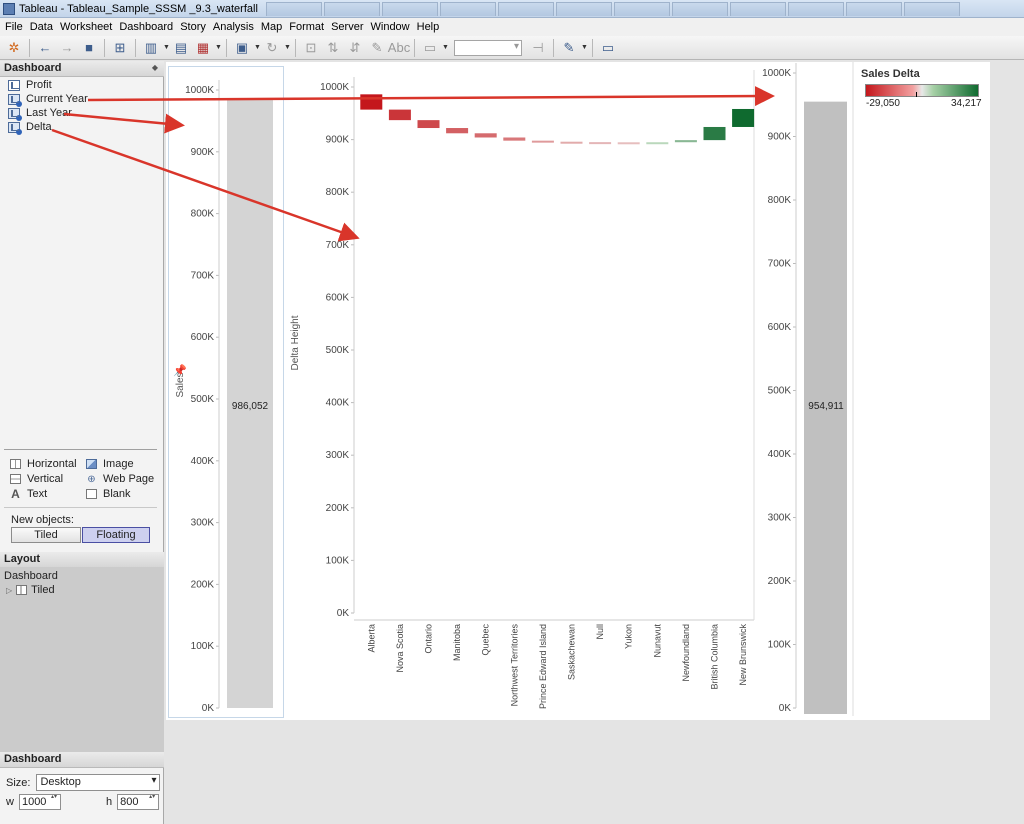 This screenshot has height=824, width=1024. What do you see at coordinates (338, 403) in the screenshot?
I see `delta-tick-label: 400K` at bounding box center [338, 403].